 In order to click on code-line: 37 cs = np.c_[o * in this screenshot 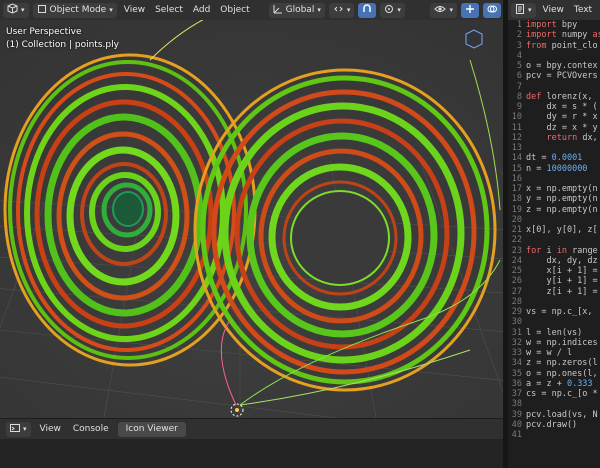, I will do `click(554, 394)`.